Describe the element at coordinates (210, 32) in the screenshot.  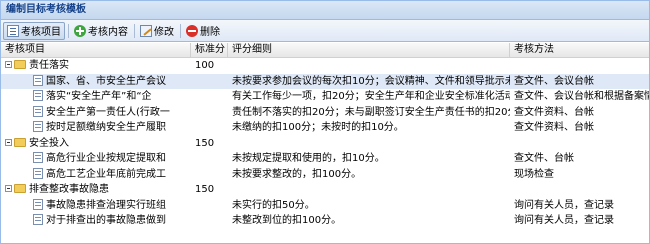
I see `delete-button-label: 删除` at that location.